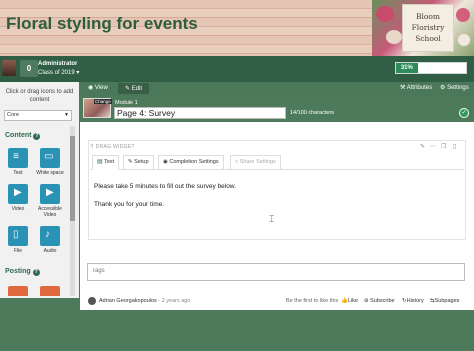 Image resolution: width=474 pixels, height=351 pixels. What do you see at coordinates (458, 88) in the screenshot?
I see `settings-label: Settings` at bounding box center [458, 88].